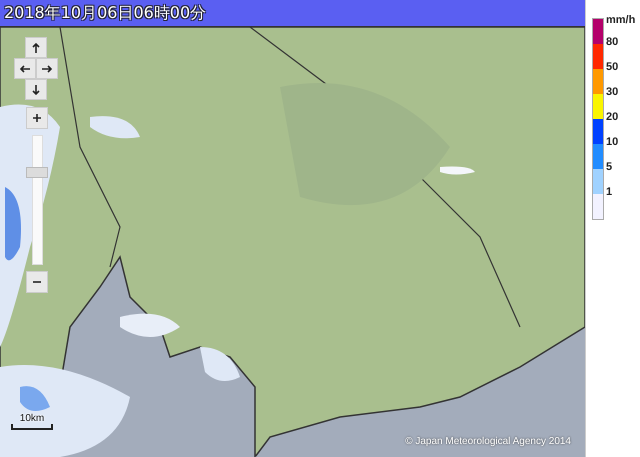  I want to click on plus-icon, so click(37, 118).